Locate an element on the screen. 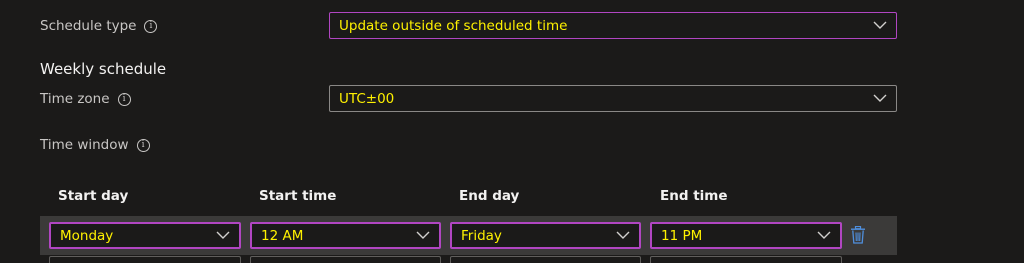 The width and height of the screenshot is (1024, 263). schedule-type-value: Update outside of scheduled time is located at coordinates (453, 25).